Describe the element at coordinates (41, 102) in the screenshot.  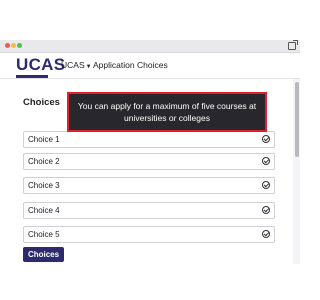
I see `section-title: Choices` at that location.